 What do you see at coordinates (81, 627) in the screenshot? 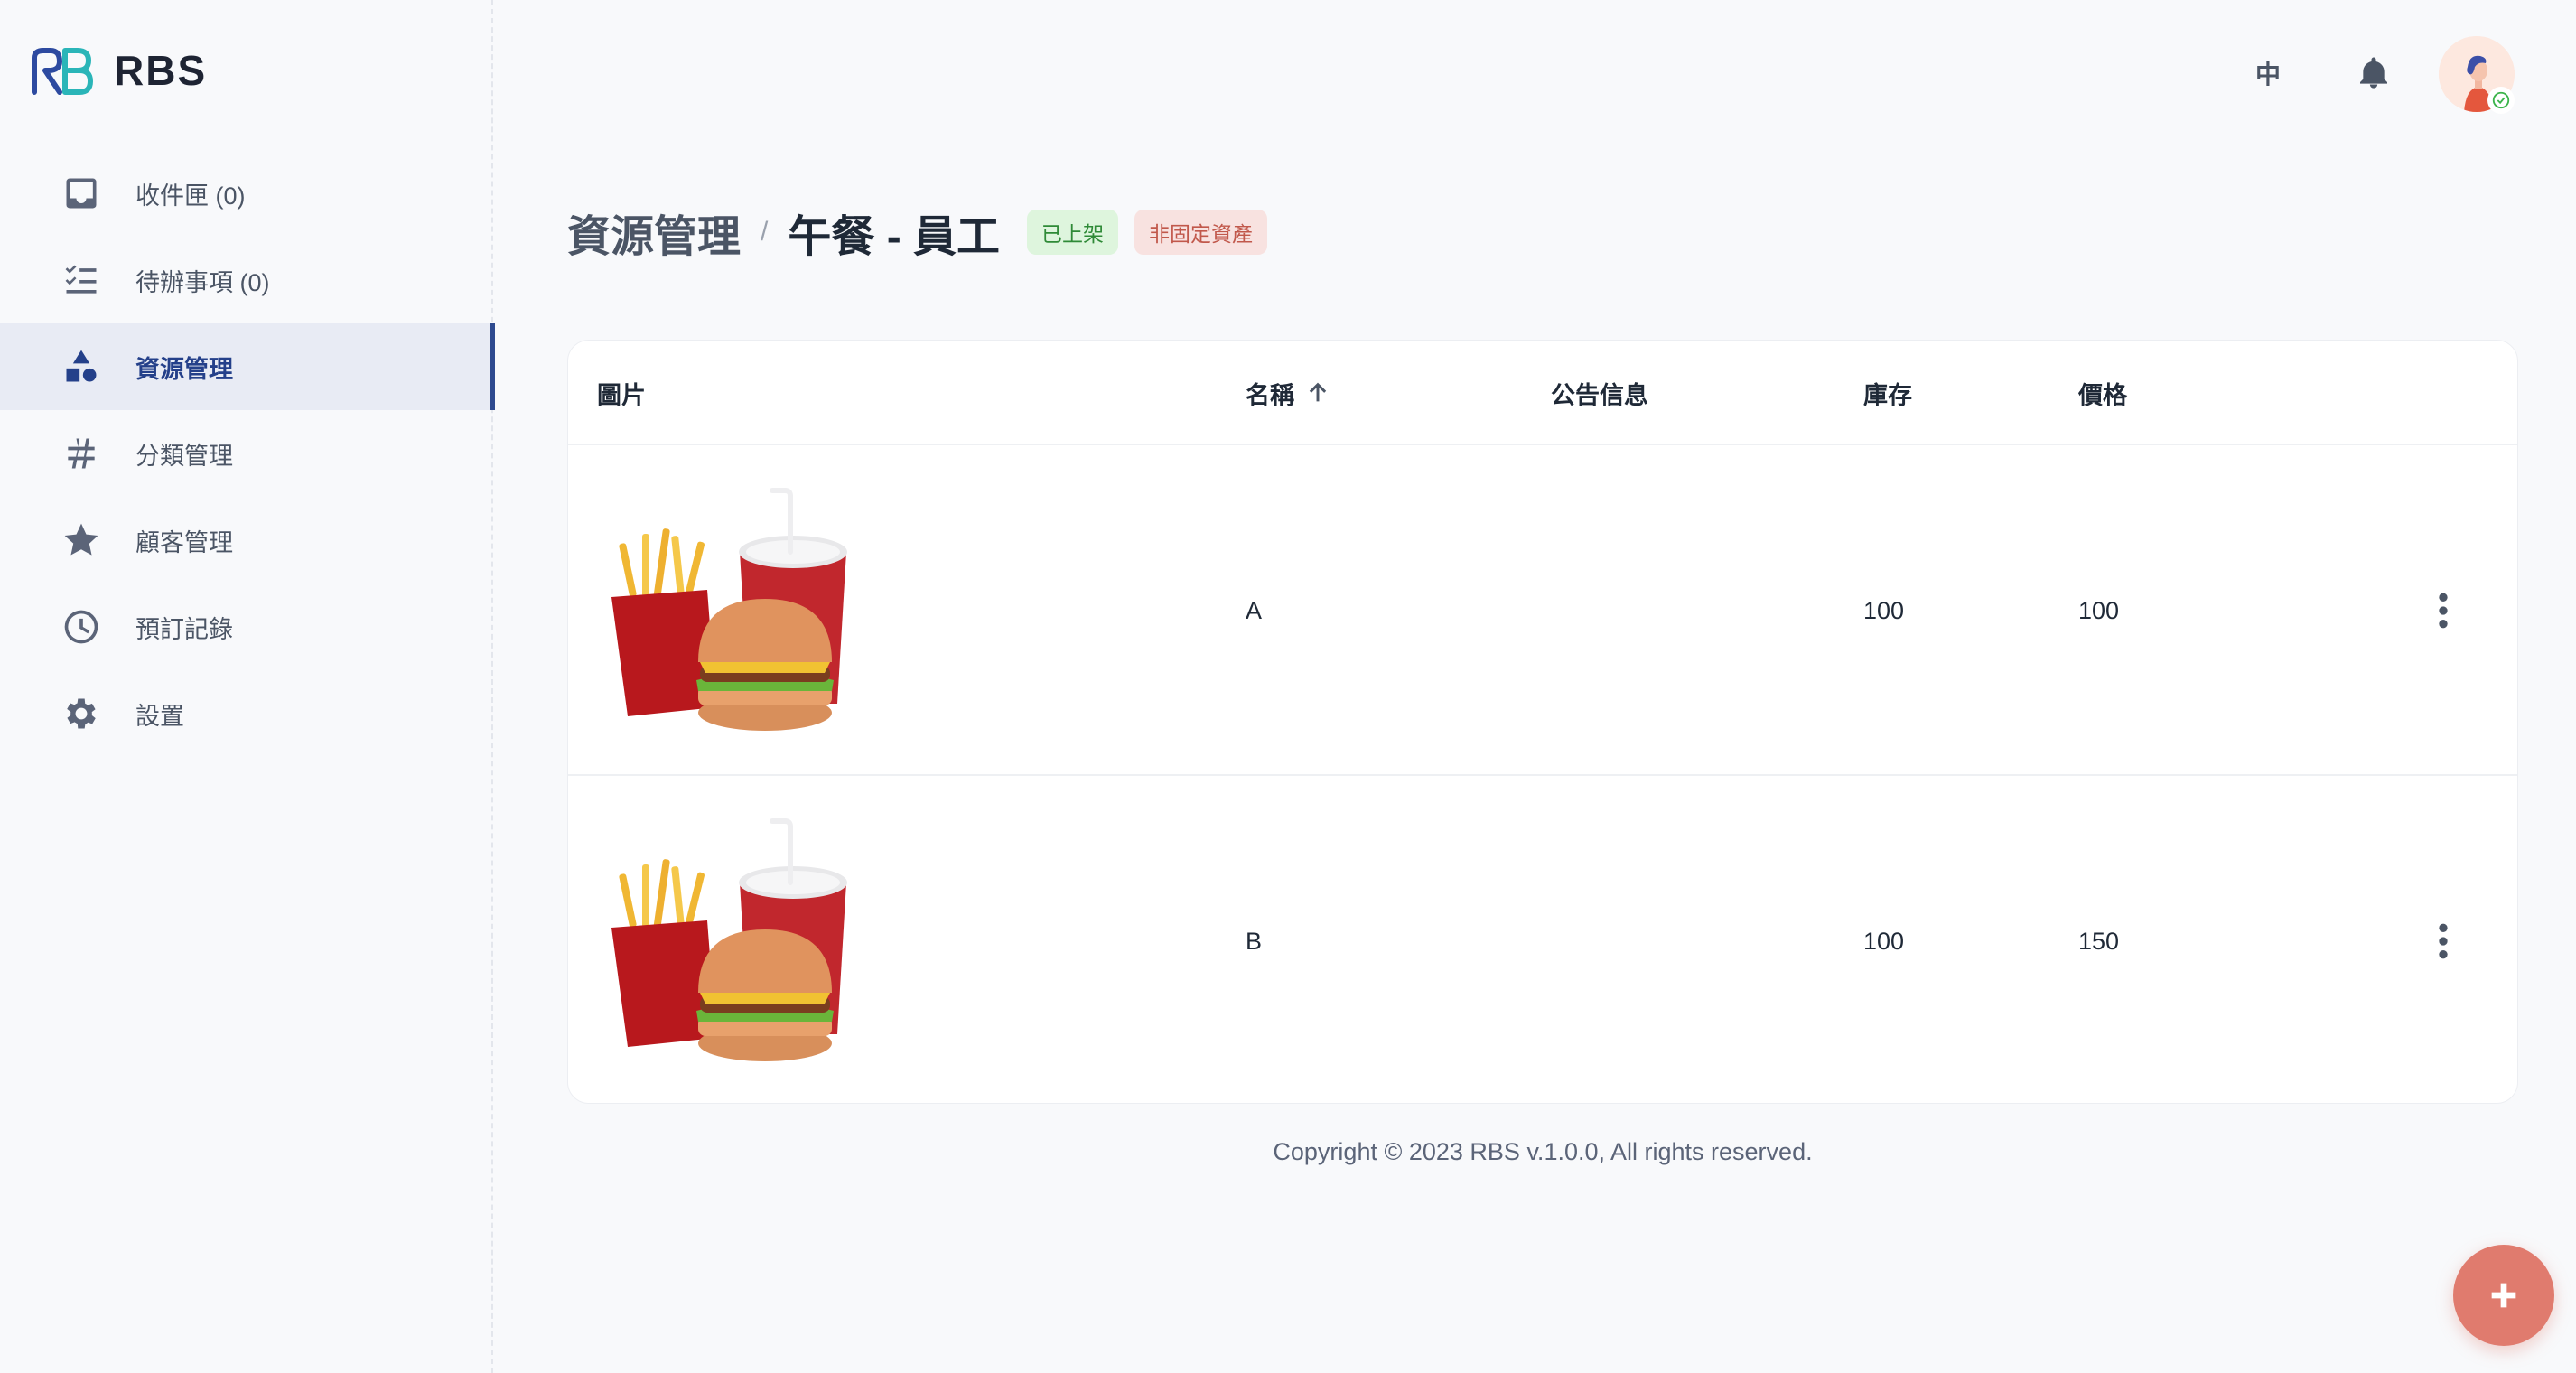
I see `clock-icon` at bounding box center [81, 627].